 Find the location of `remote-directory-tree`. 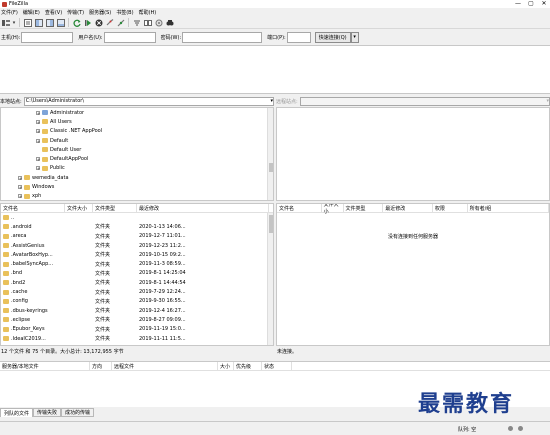

remote-directory-tree is located at coordinates (413, 154).